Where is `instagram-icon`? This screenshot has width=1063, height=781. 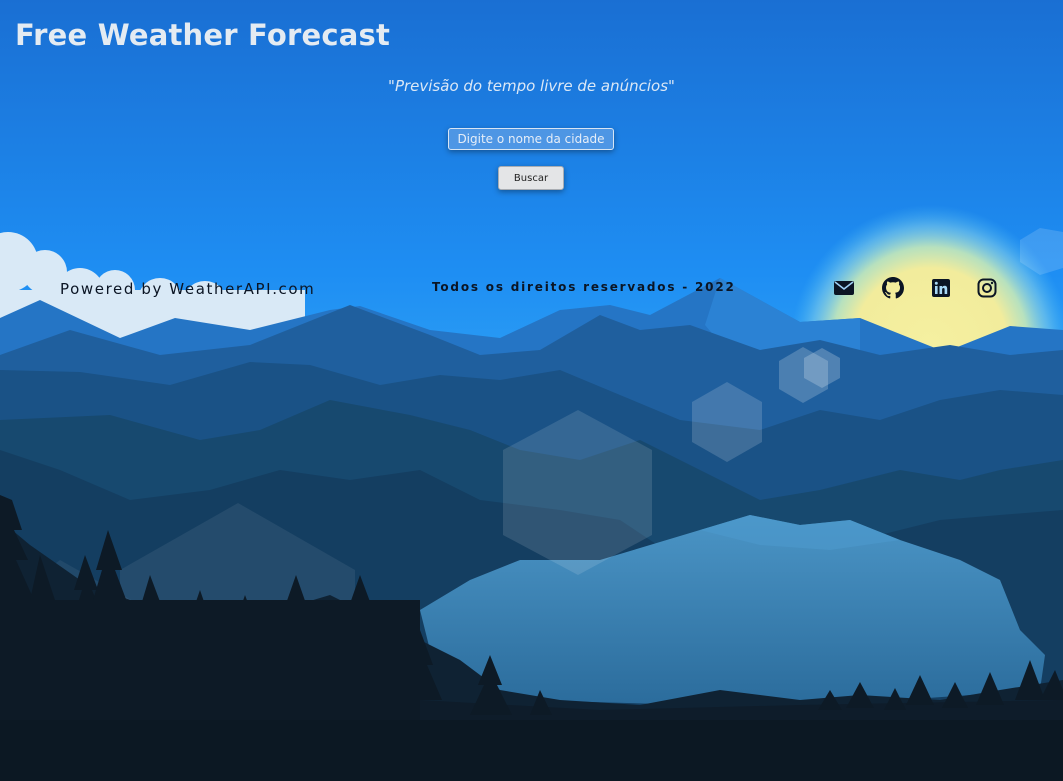 instagram-icon is located at coordinates (987, 288).